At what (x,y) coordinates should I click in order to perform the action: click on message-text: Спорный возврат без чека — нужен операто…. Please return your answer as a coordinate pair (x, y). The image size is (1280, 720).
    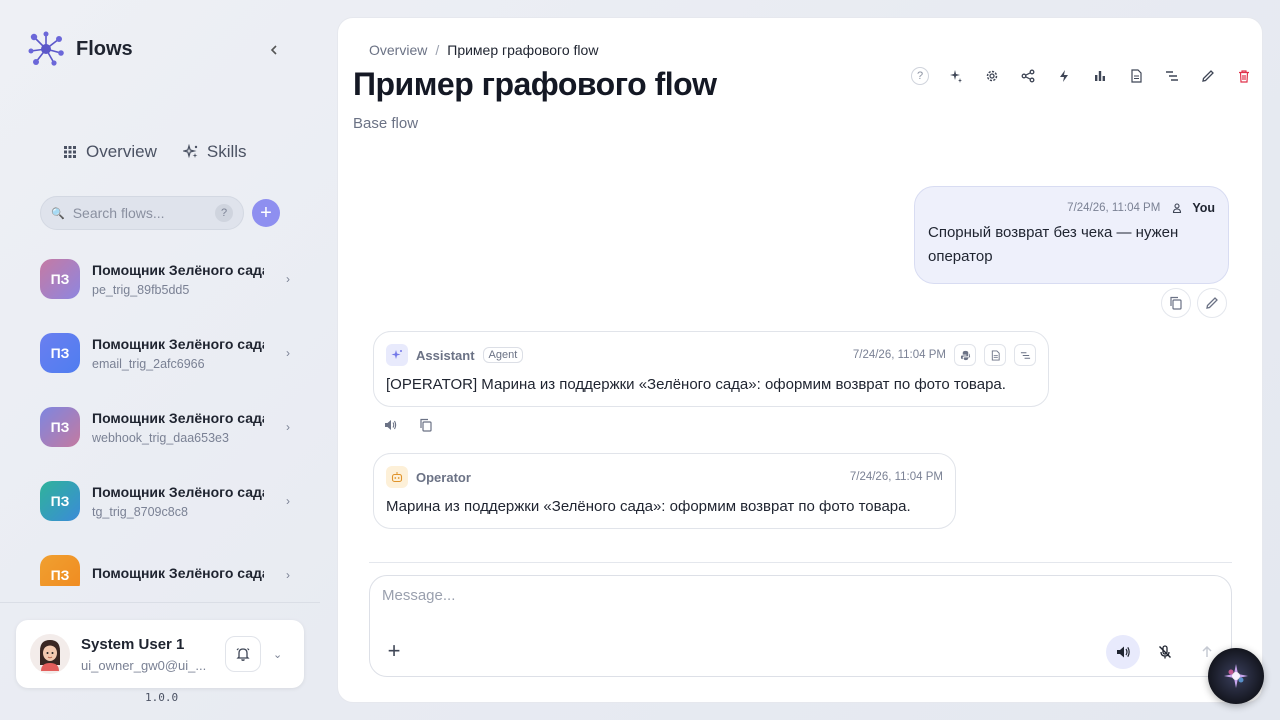
    Looking at the image, I should click on (1053, 244).